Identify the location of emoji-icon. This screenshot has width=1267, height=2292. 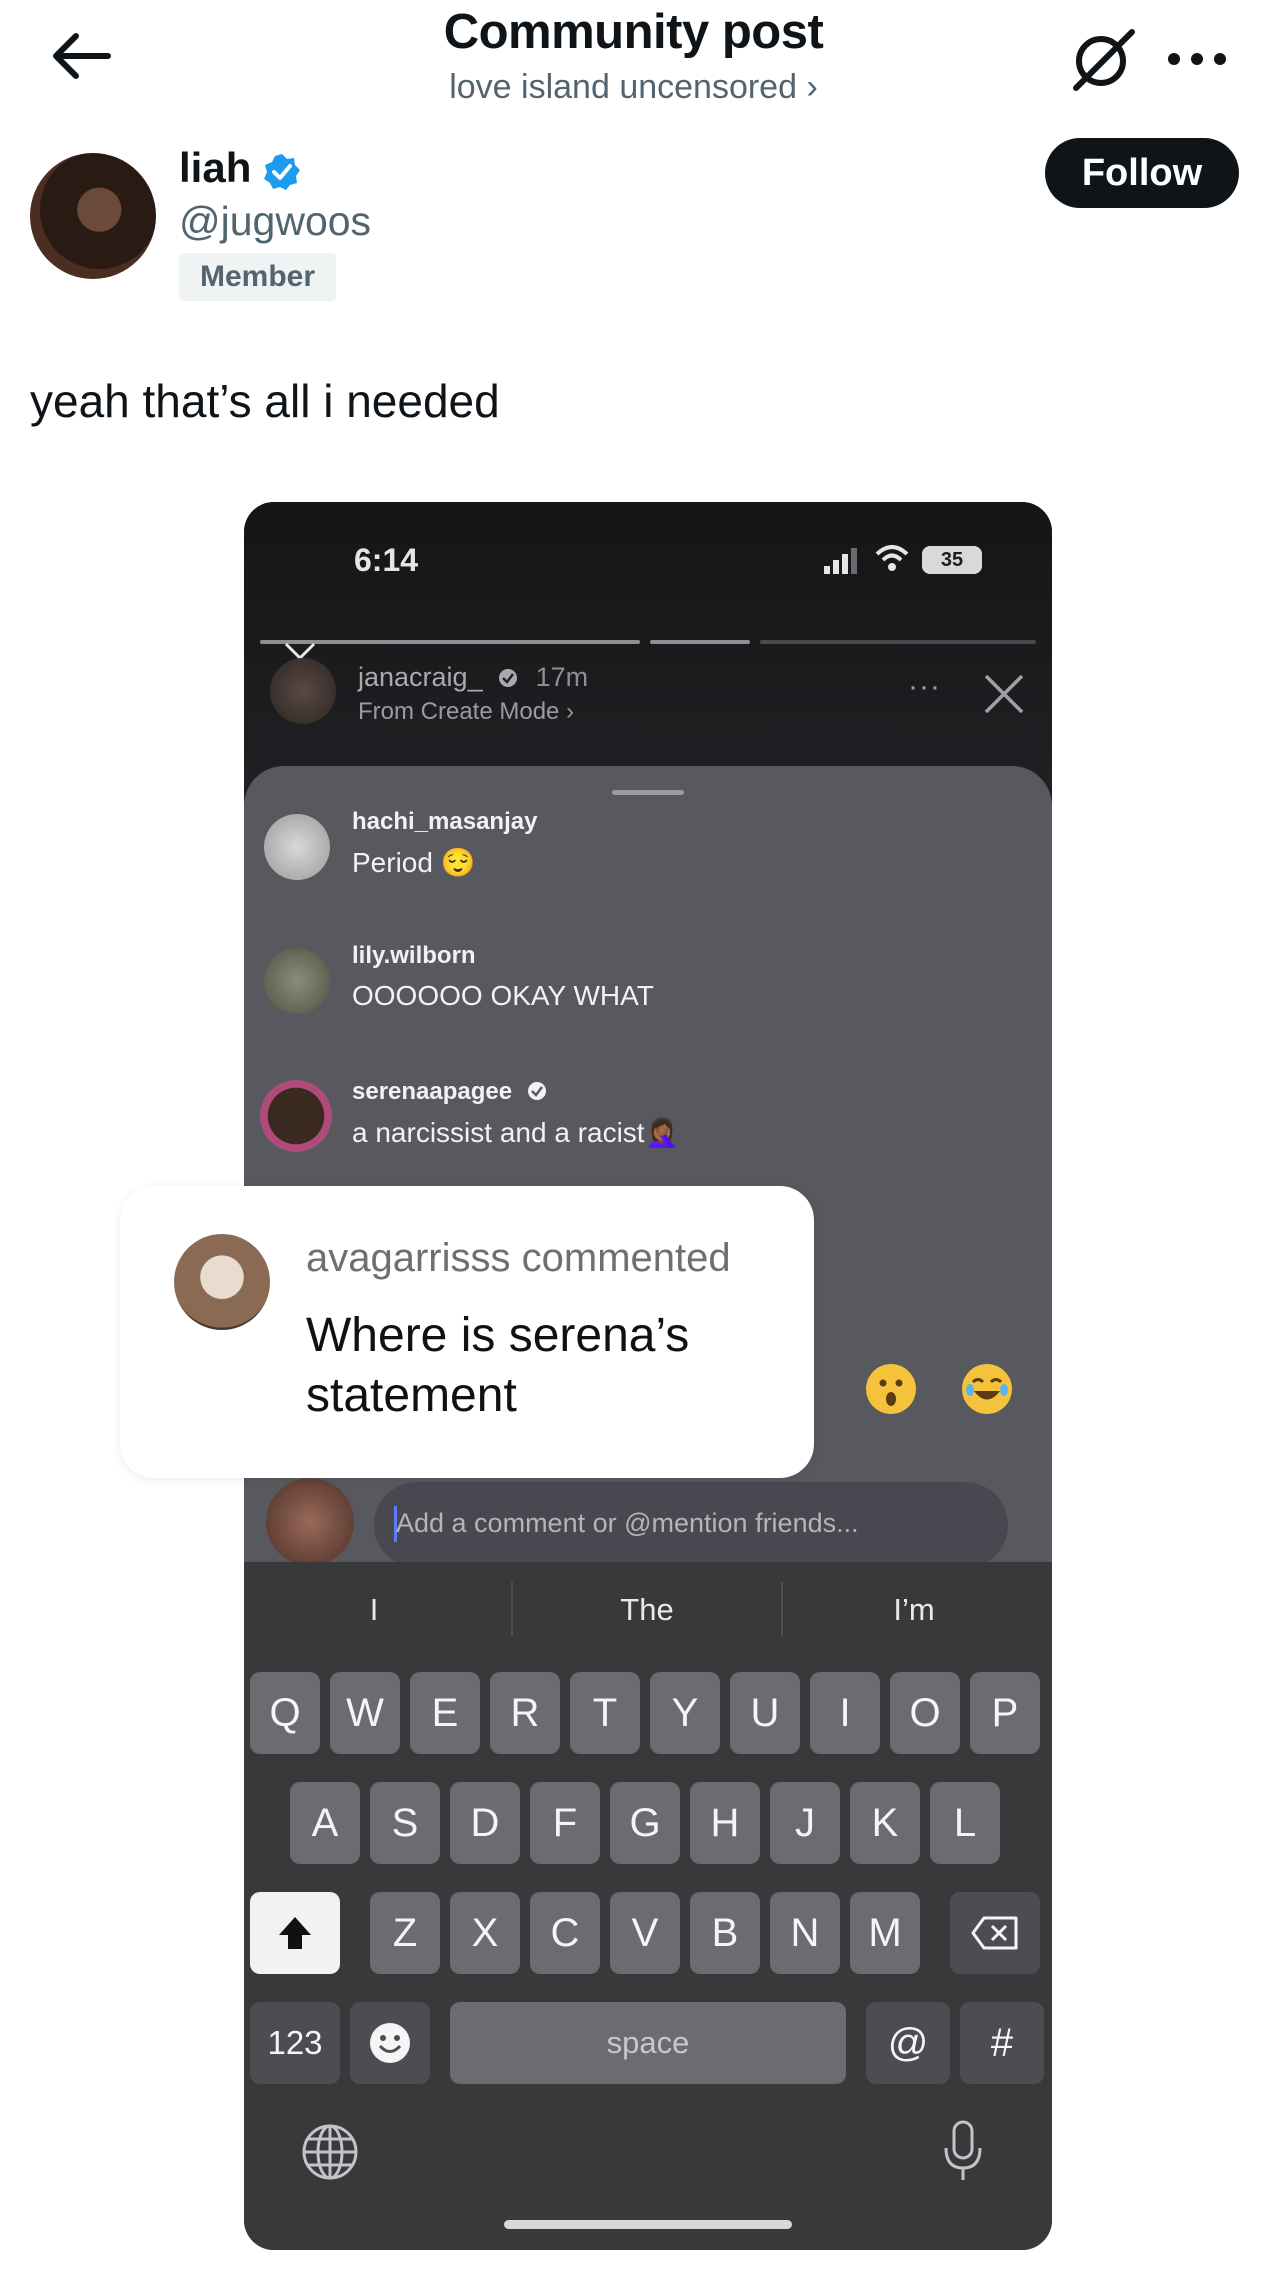
(390, 2043).